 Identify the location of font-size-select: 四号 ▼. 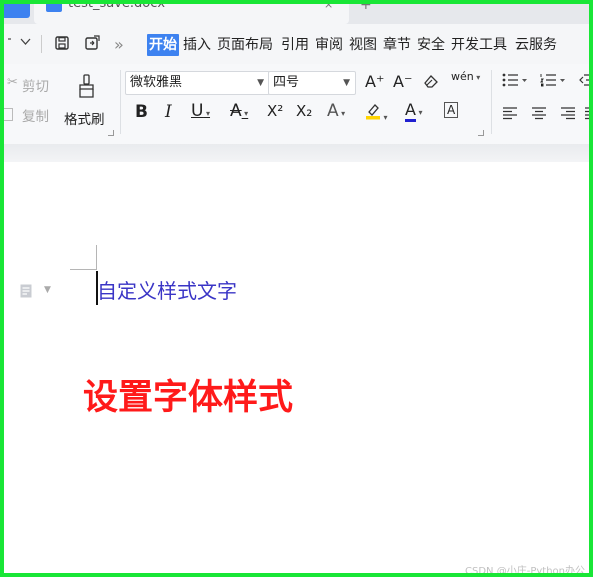
(312, 83).